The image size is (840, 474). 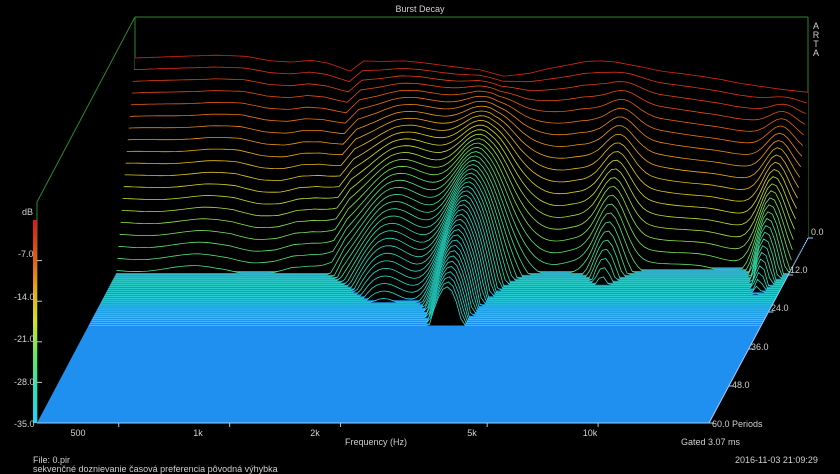 What do you see at coordinates (35, 321) in the screenshot?
I see `color-scale-bar` at bounding box center [35, 321].